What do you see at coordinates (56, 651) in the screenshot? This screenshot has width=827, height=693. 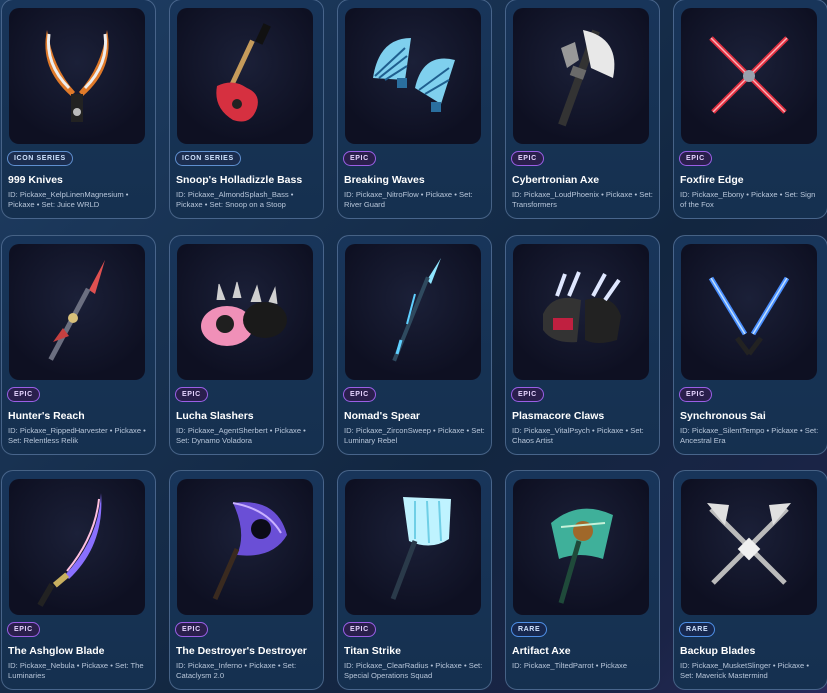 I see `item-name: The Ashglow Blade` at bounding box center [56, 651].